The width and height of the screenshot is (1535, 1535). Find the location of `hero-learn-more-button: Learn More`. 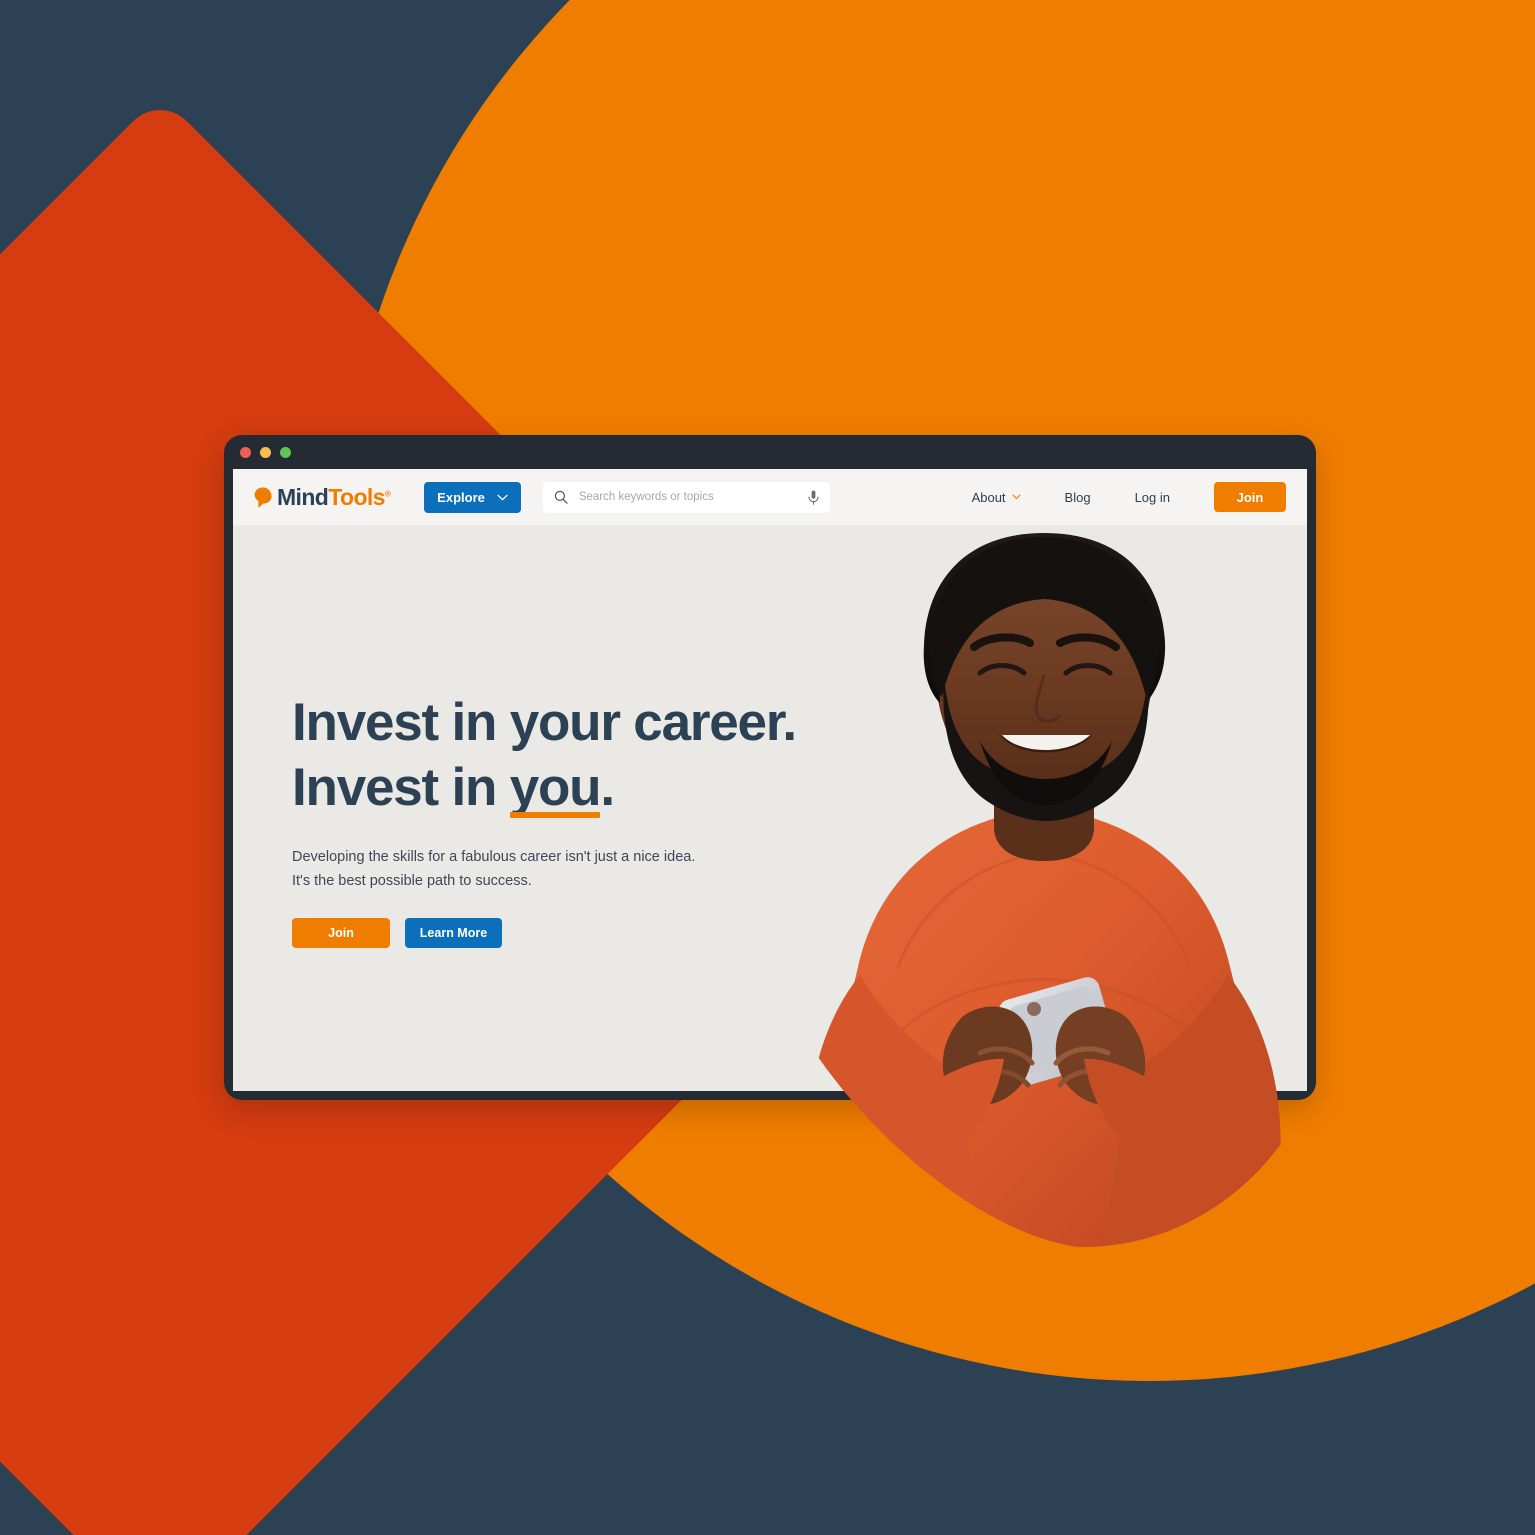

hero-learn-more-button: Learn More is located at coordinates (453, 933).